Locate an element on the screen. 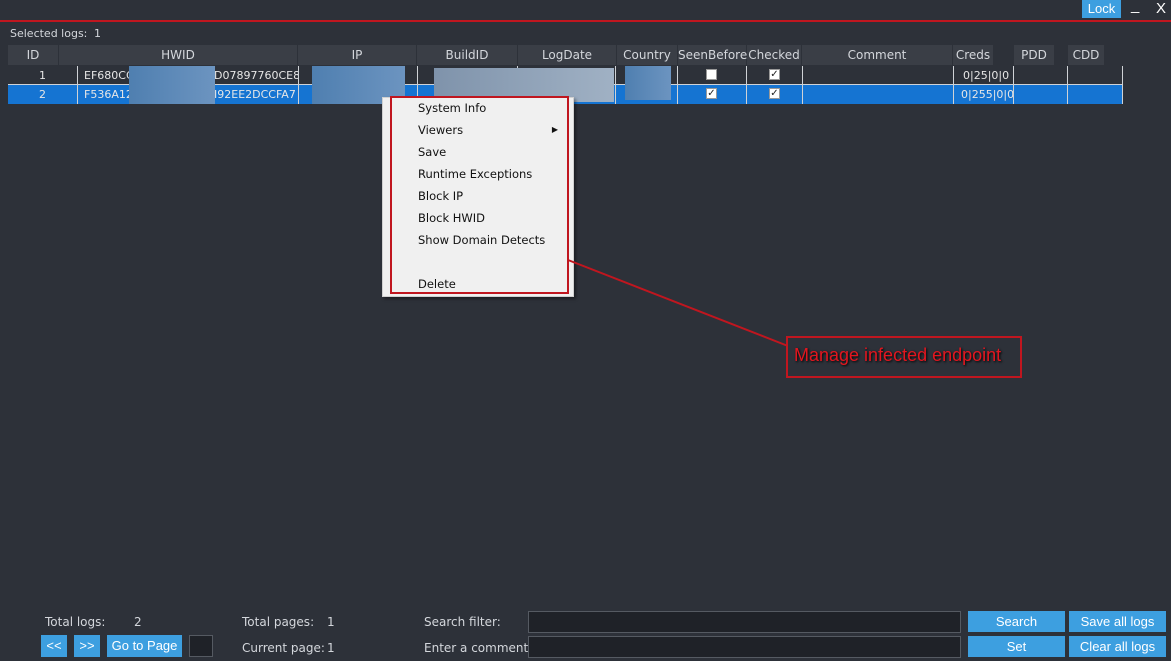 The image size is (1171, 661). comment-input is located at coordinates (744, 647).